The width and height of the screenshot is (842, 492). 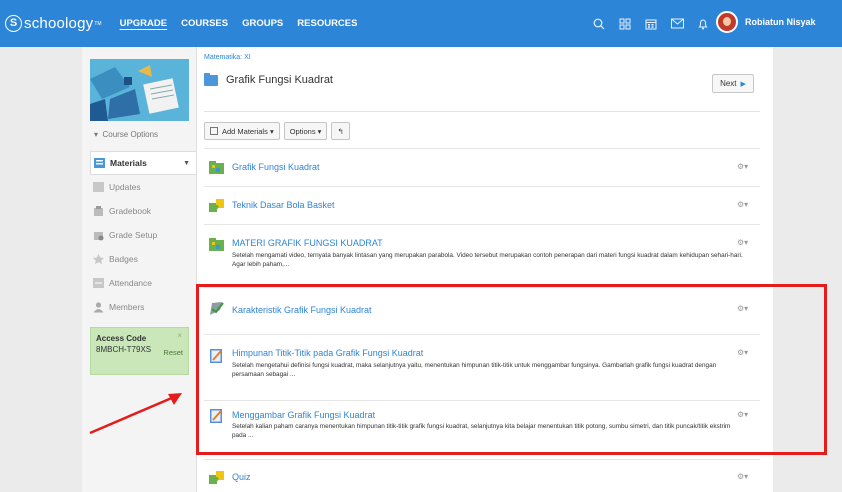 I want to click on nav-resources-link: RESOURCES, so click(x=327, y=23).